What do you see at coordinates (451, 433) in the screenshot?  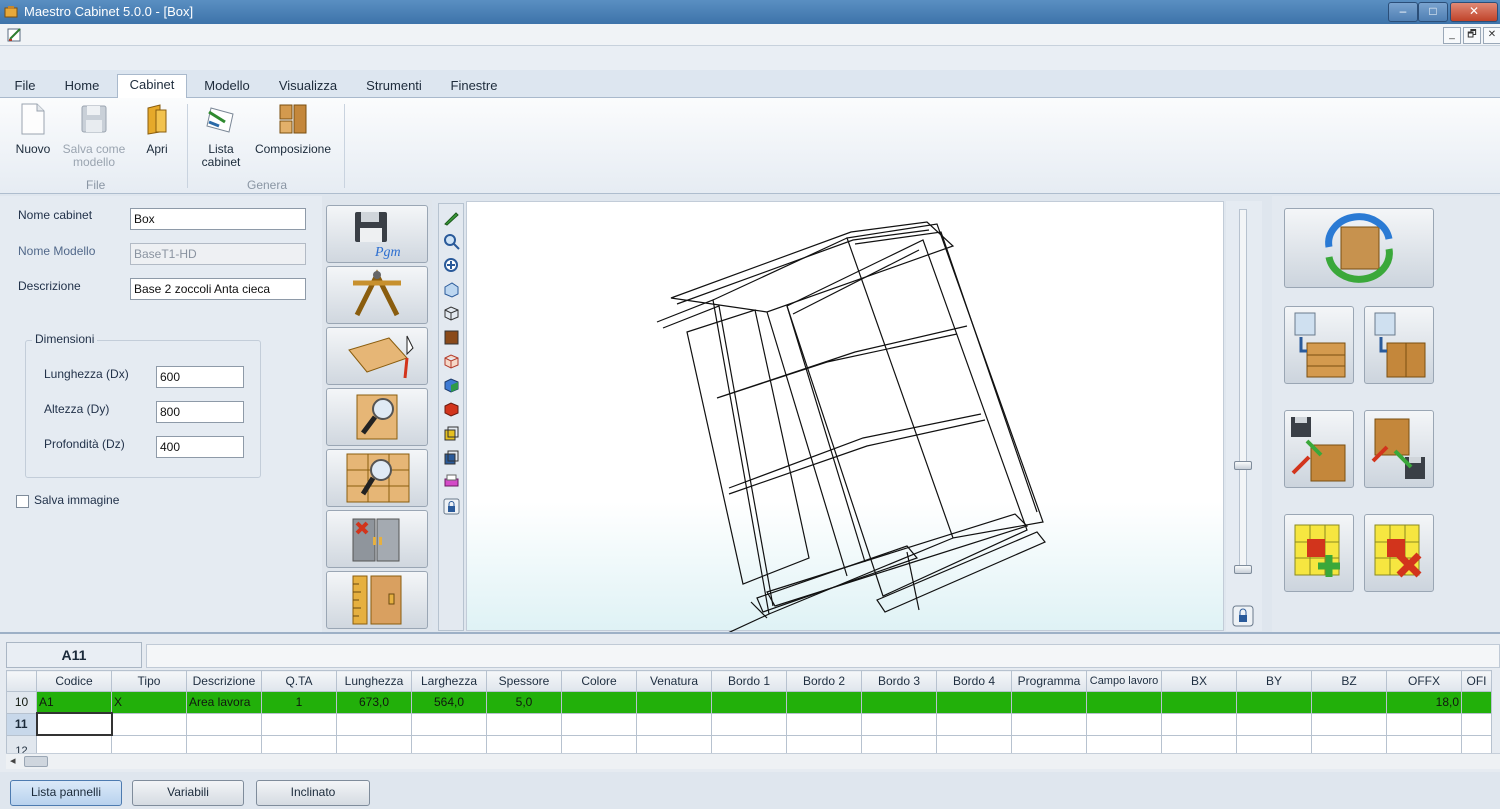 I see `layers-icon` at bounding box center [451, 433].